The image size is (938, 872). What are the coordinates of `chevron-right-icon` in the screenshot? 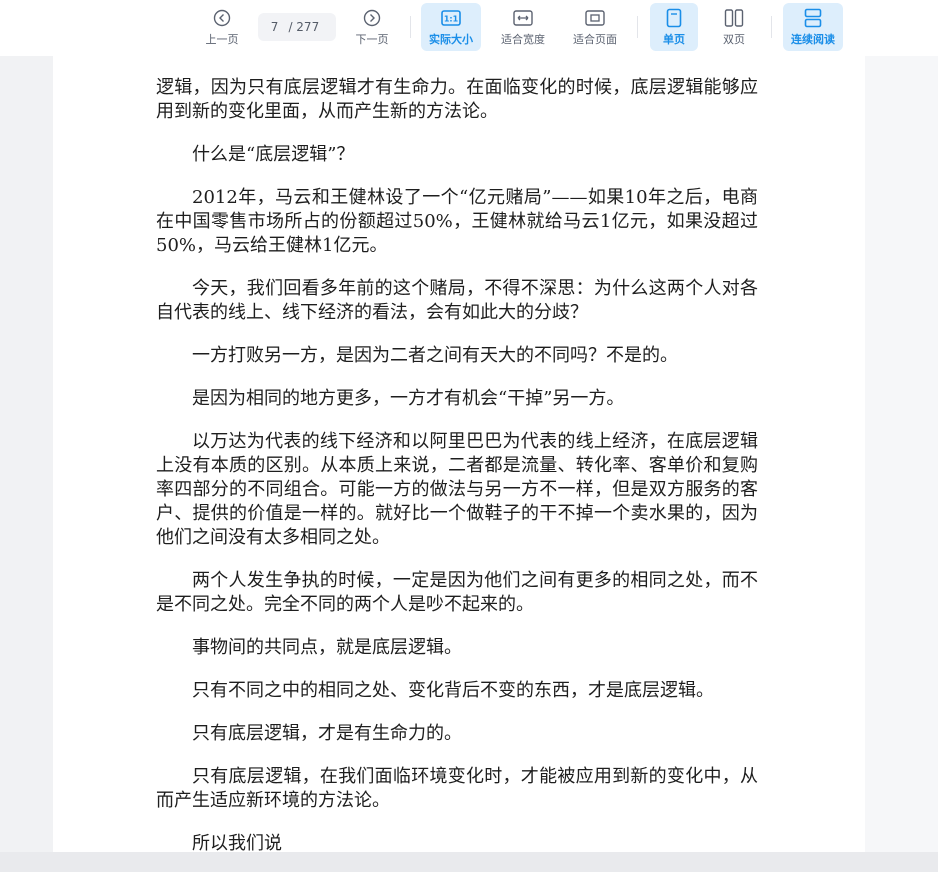 It's located at (372, 18).